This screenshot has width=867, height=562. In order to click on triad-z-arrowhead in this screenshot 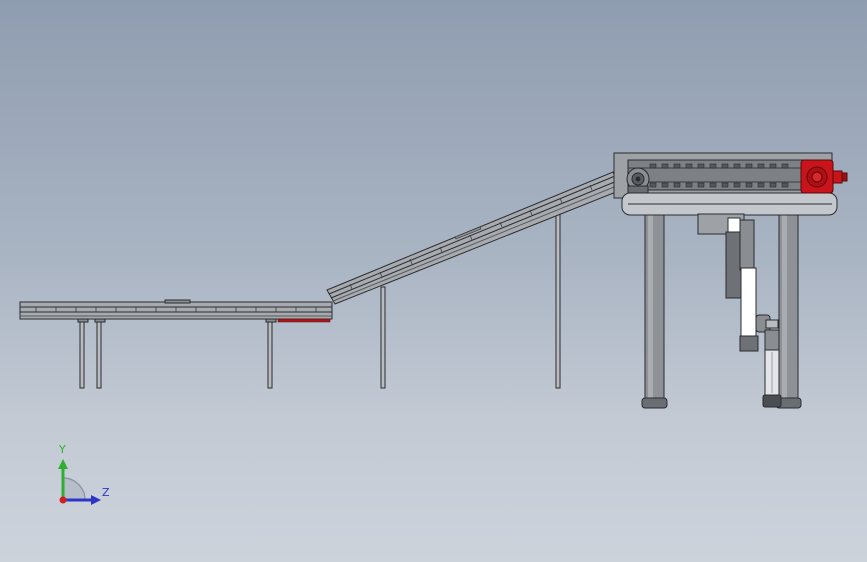, I will do `click(96, 500)`.